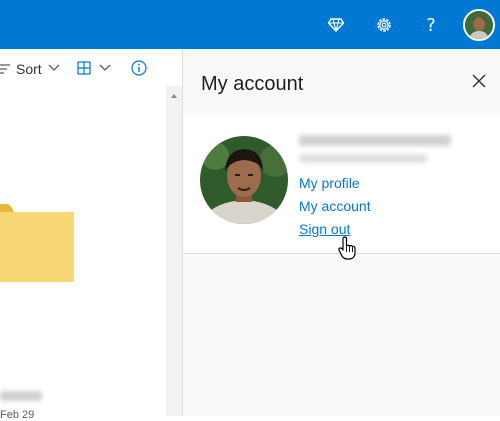  I want to click on help-button: ?, so click(431, 25).